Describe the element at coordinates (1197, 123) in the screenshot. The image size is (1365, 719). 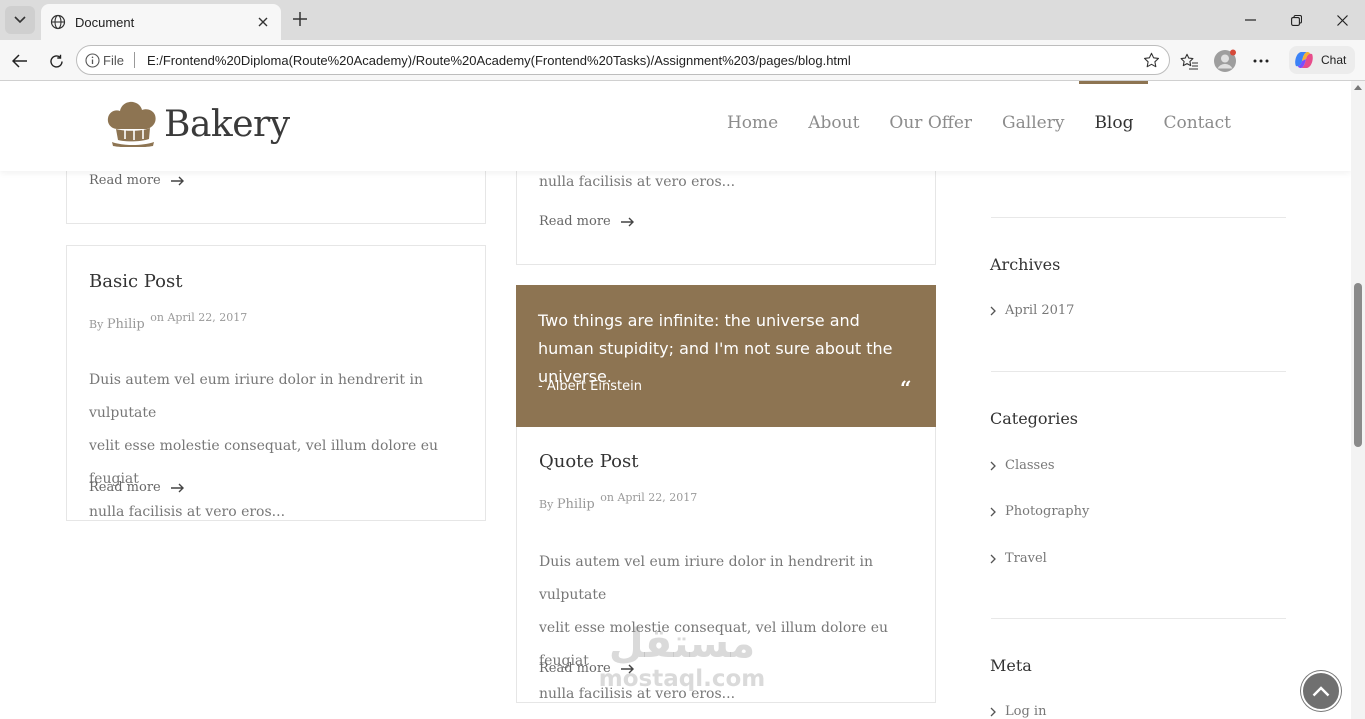
I see `nav-link-contact: Contact` at that location.